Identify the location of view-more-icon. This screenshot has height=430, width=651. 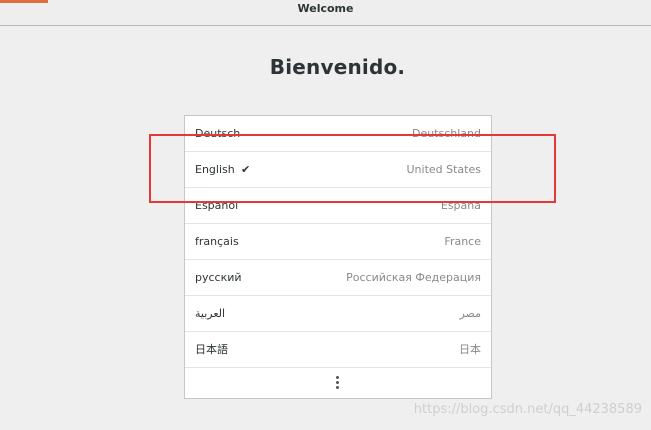
(337, 383).